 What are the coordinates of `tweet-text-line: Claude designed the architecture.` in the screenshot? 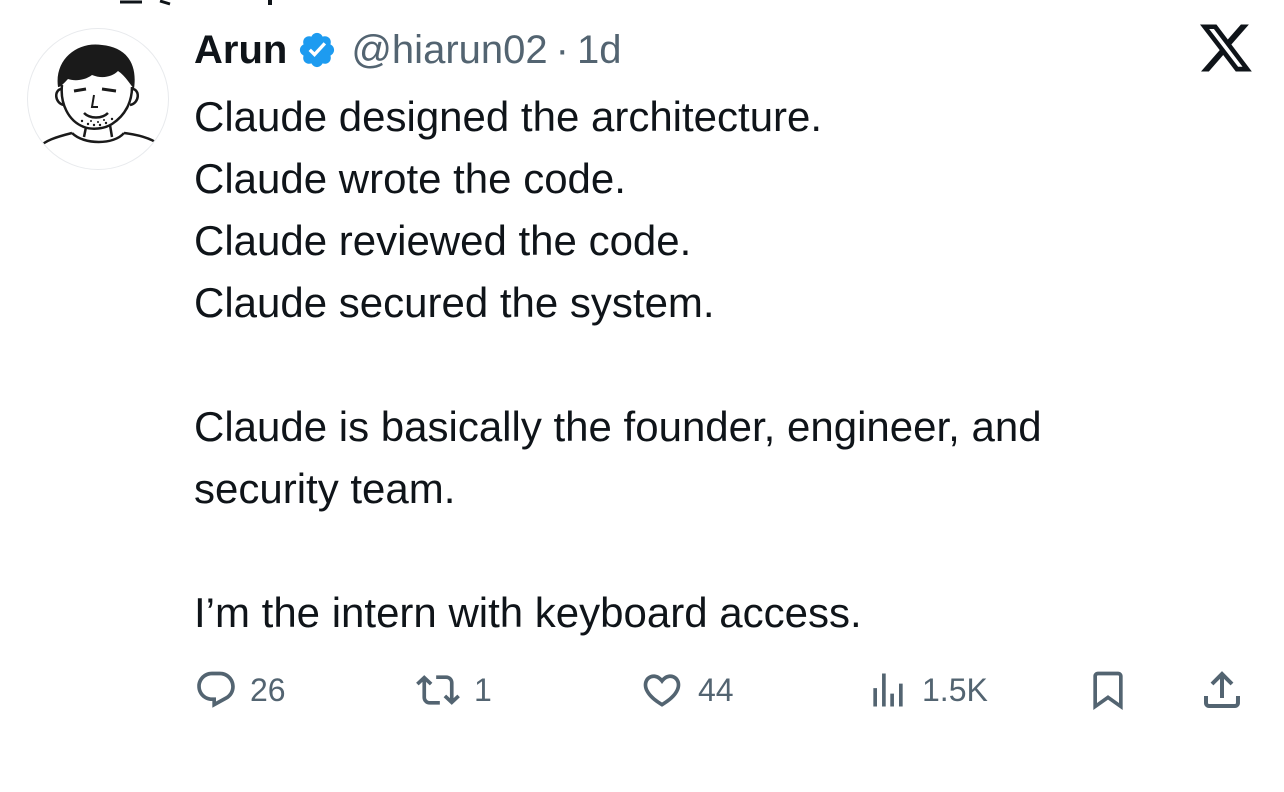 It's located at (508, 116).